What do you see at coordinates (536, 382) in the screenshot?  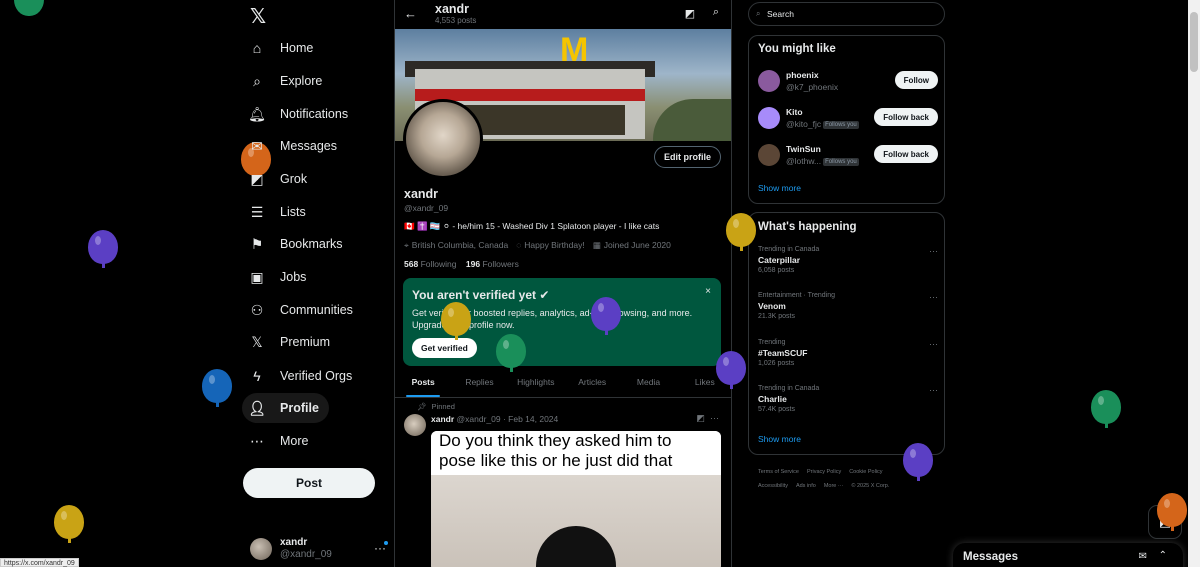 I see `tab-highlights: Highlights` at bounding box center [536, 382].